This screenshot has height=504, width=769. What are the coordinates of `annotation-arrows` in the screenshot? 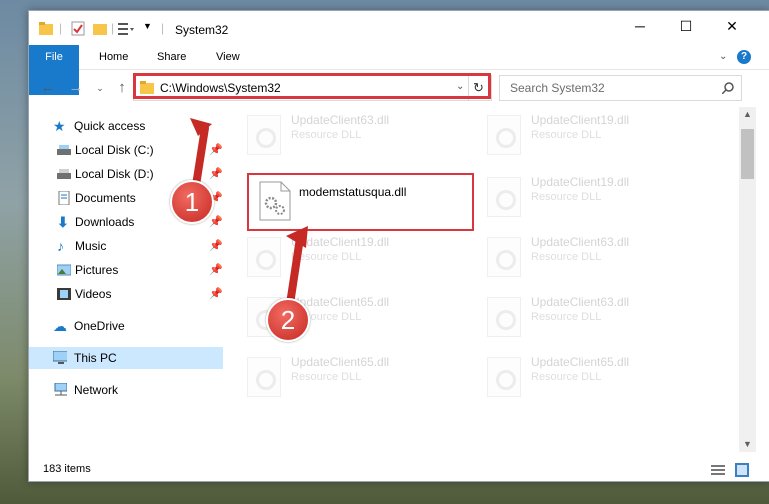 It's located at (249, 213).